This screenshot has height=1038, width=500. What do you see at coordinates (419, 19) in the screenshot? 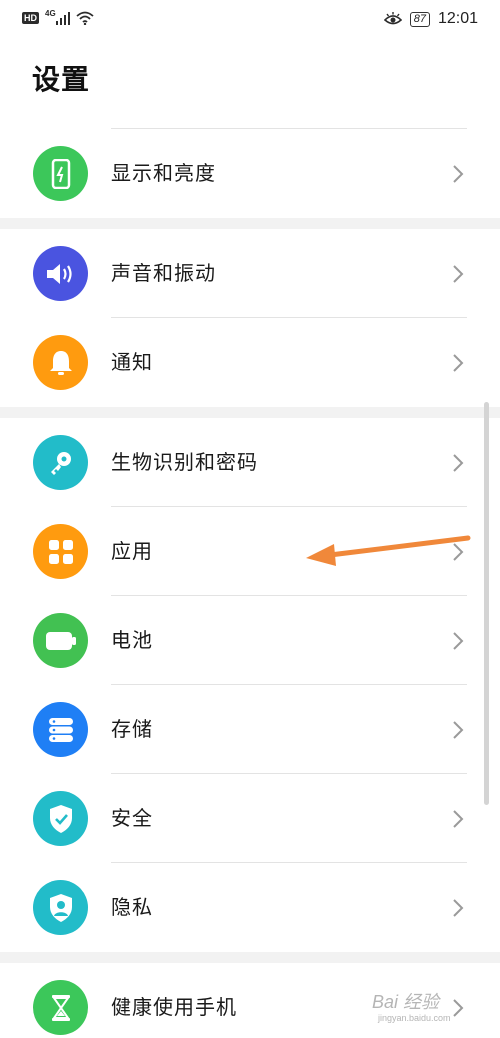
I see `battery-indicator: 87` at bounding box center [419, 19].